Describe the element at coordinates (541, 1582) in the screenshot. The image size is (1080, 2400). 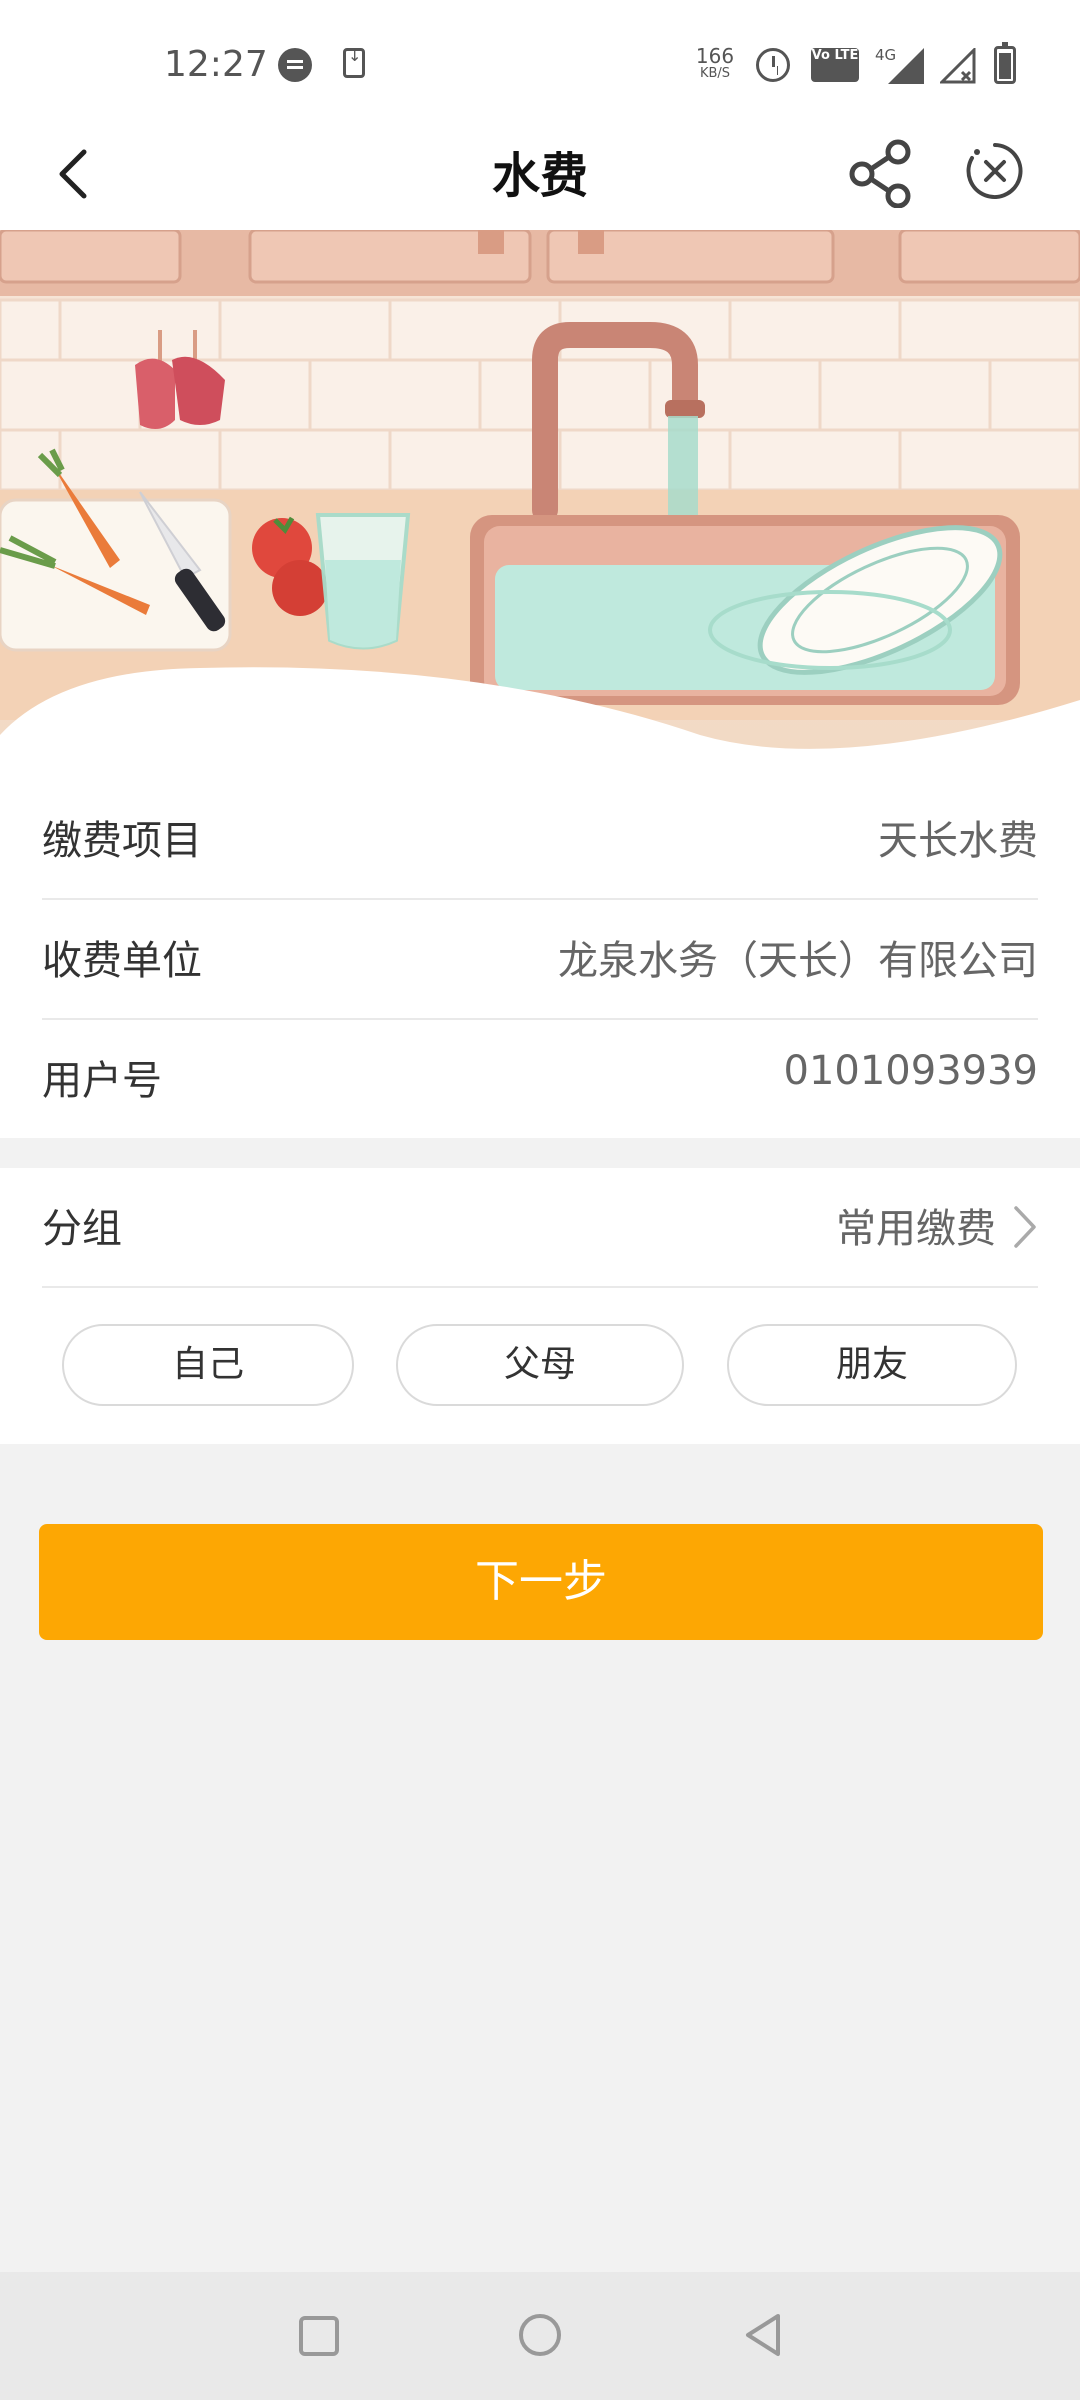
I see `next-step-button: 下一步` at that location.